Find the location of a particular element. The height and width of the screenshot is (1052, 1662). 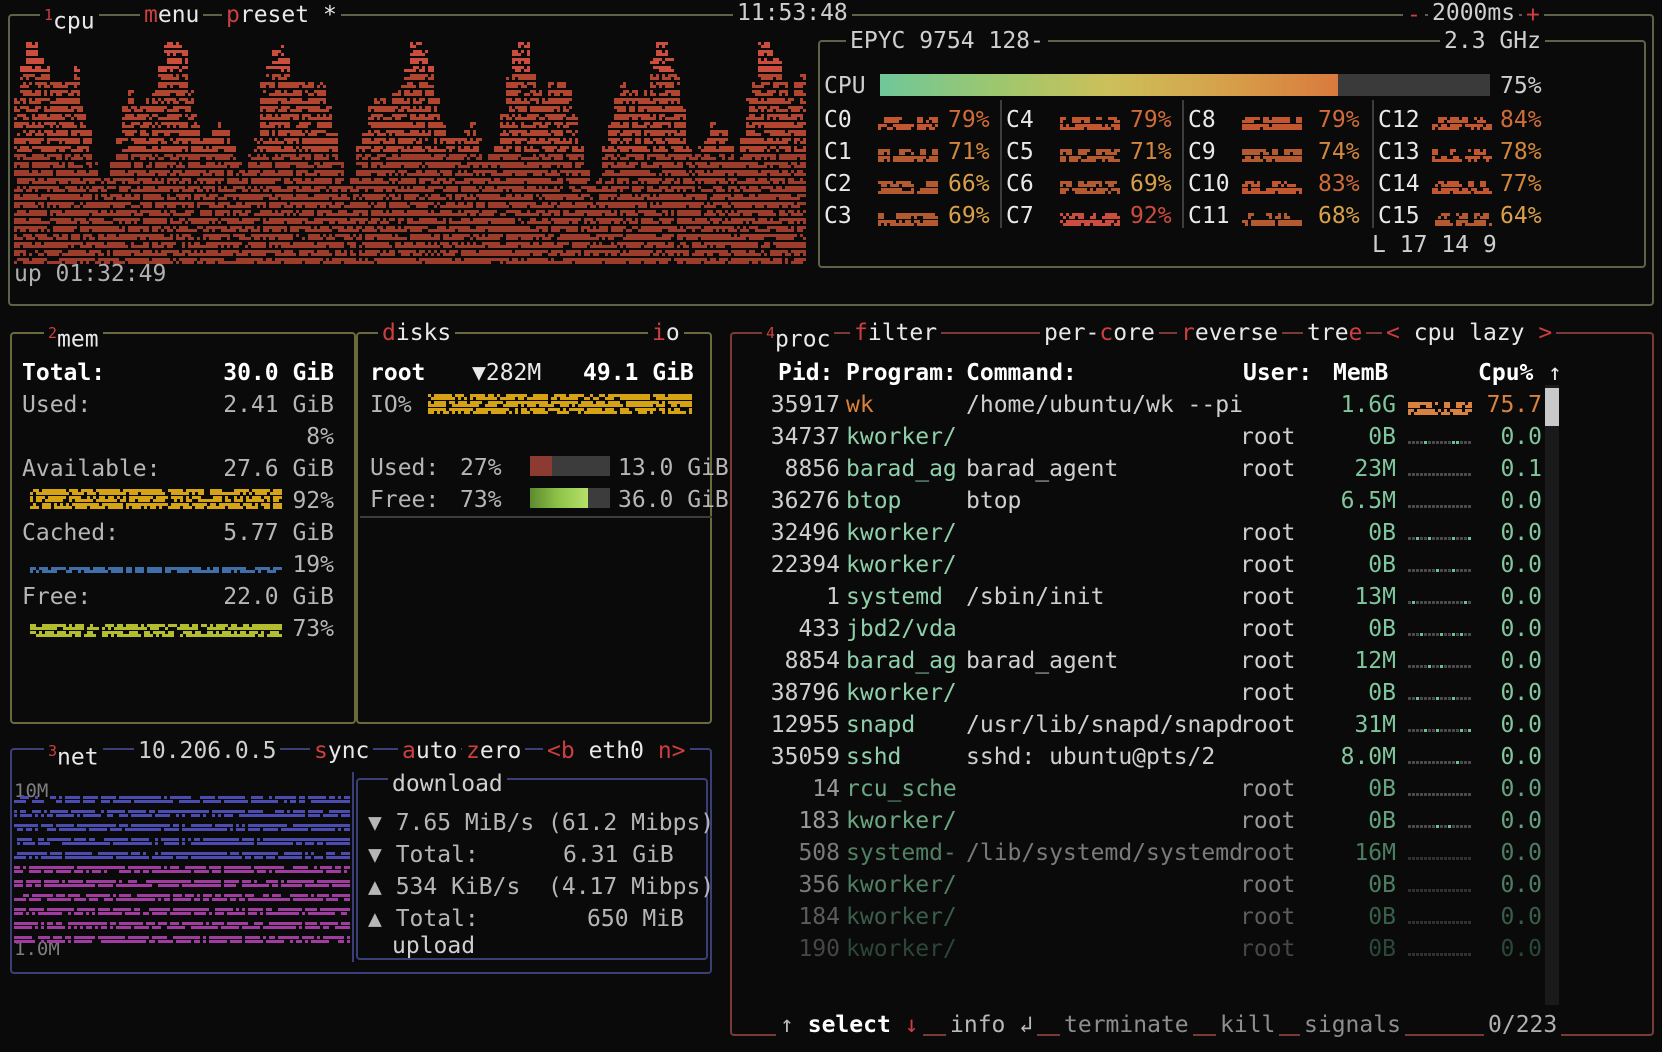

proc-header-command: Command: is located at coordinates (1021, 373).